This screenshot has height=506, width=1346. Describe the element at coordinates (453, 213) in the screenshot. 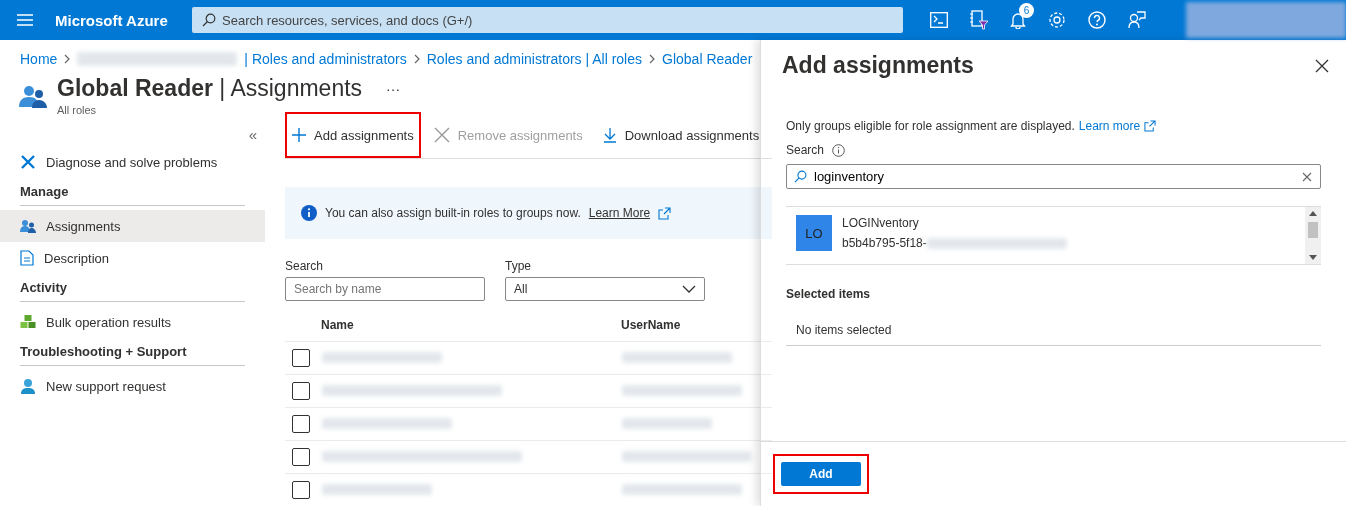

I see `info-text: You can also assign built-in roles to groups now.` at that location.